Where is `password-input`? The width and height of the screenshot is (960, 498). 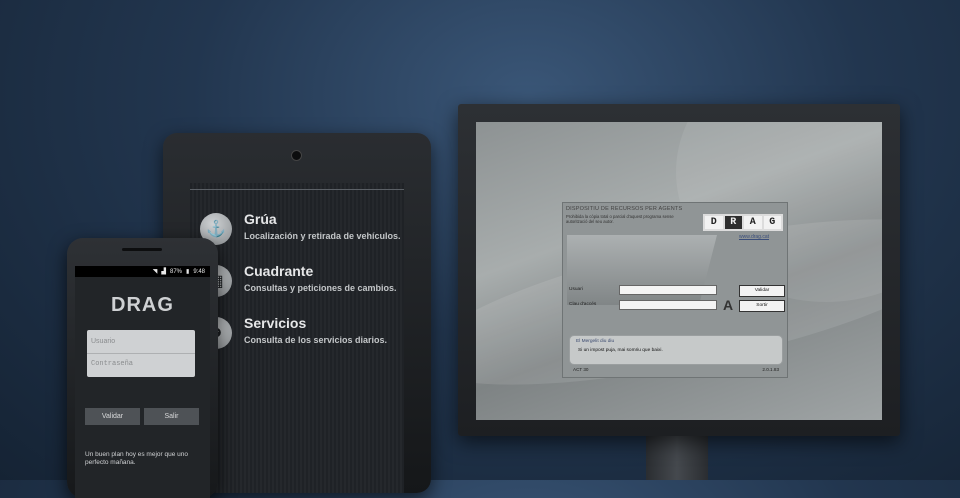 password-input is located at coordinates (668, 304).